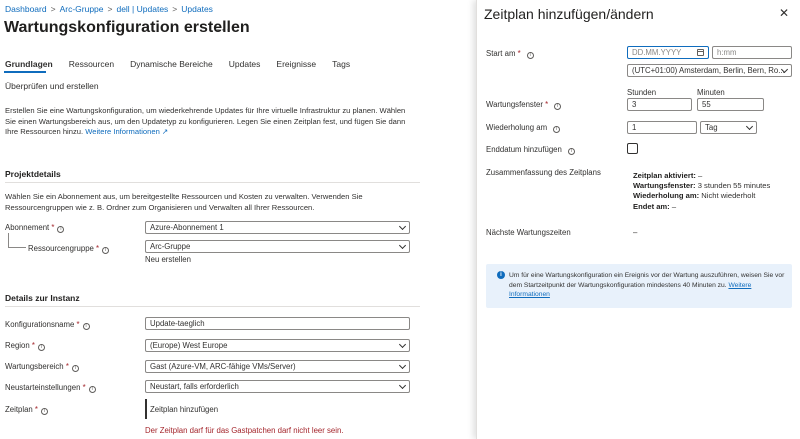 This screenshot has height=439, width=800. I want to click on panel-title: Zeitplan hinzufügen/ändern, so click(569, 14).